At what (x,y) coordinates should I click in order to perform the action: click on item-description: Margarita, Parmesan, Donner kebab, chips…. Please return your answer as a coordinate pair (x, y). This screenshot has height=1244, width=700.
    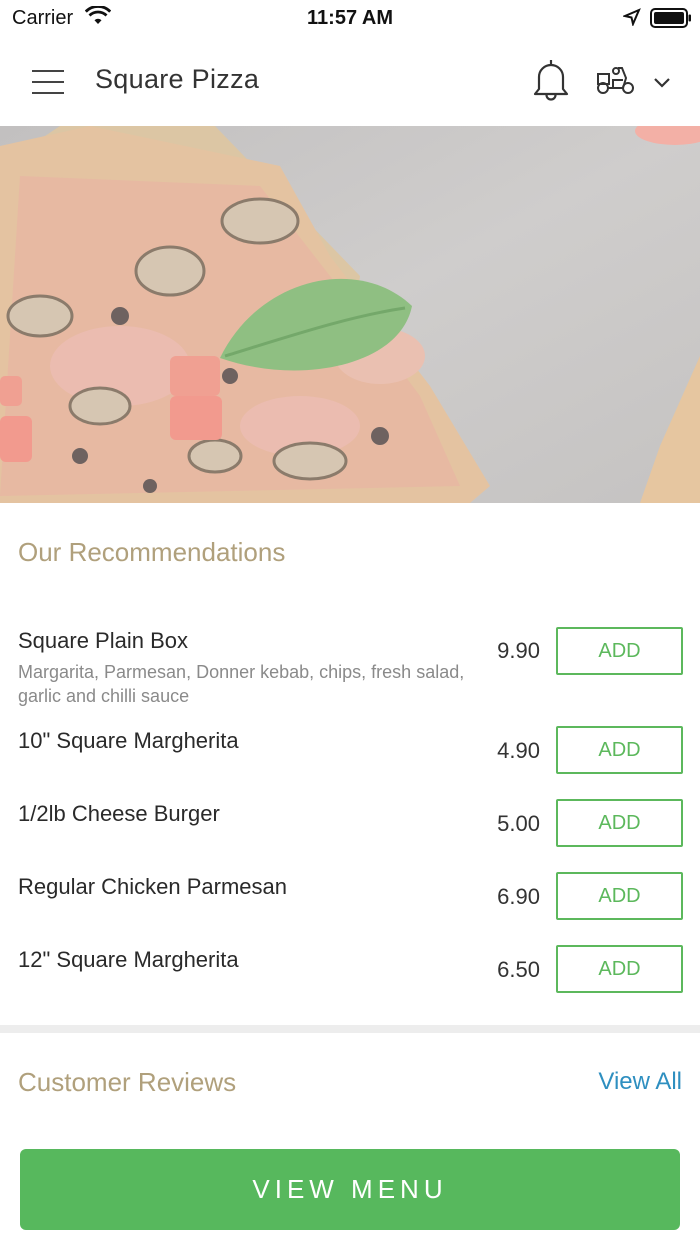
    Looking at the image, I should click on (241, 684).